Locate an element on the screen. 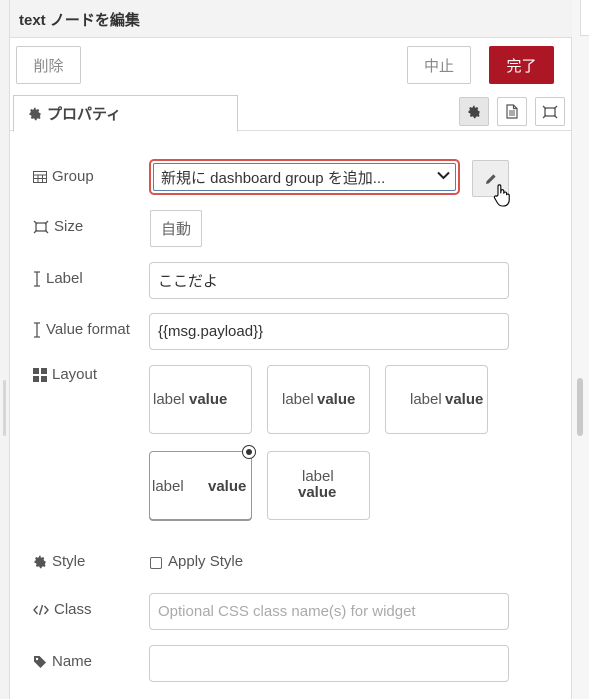 The height and width of the screenshot is (699, 589). style-row-label: Style is located at coordinates (59, 561).